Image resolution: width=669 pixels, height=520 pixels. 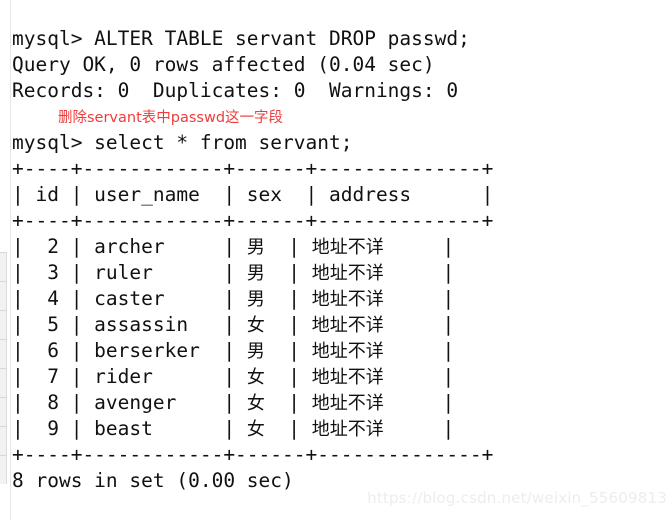 What do you see at coordinates (129, 350) in the screenshot?
I see `row-prefix: | 6 | berserker |` at bounding box center [129, 350].